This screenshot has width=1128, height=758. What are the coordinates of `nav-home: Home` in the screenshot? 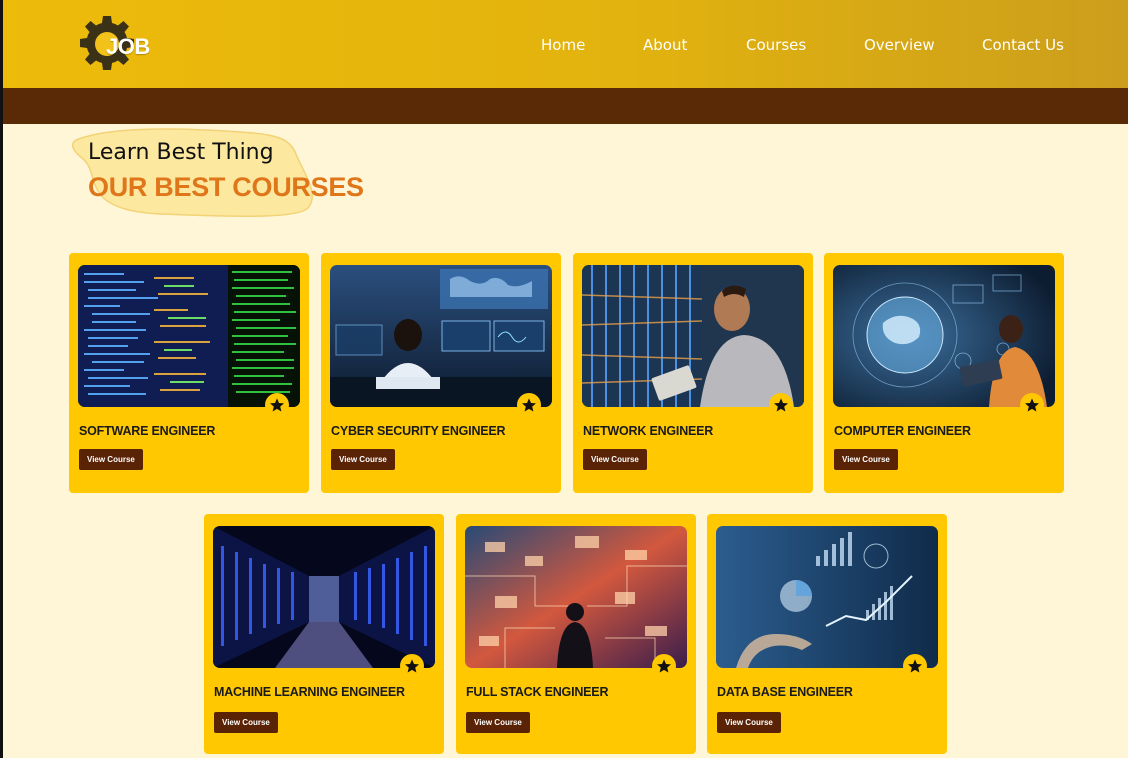 It's located at (563, 45).